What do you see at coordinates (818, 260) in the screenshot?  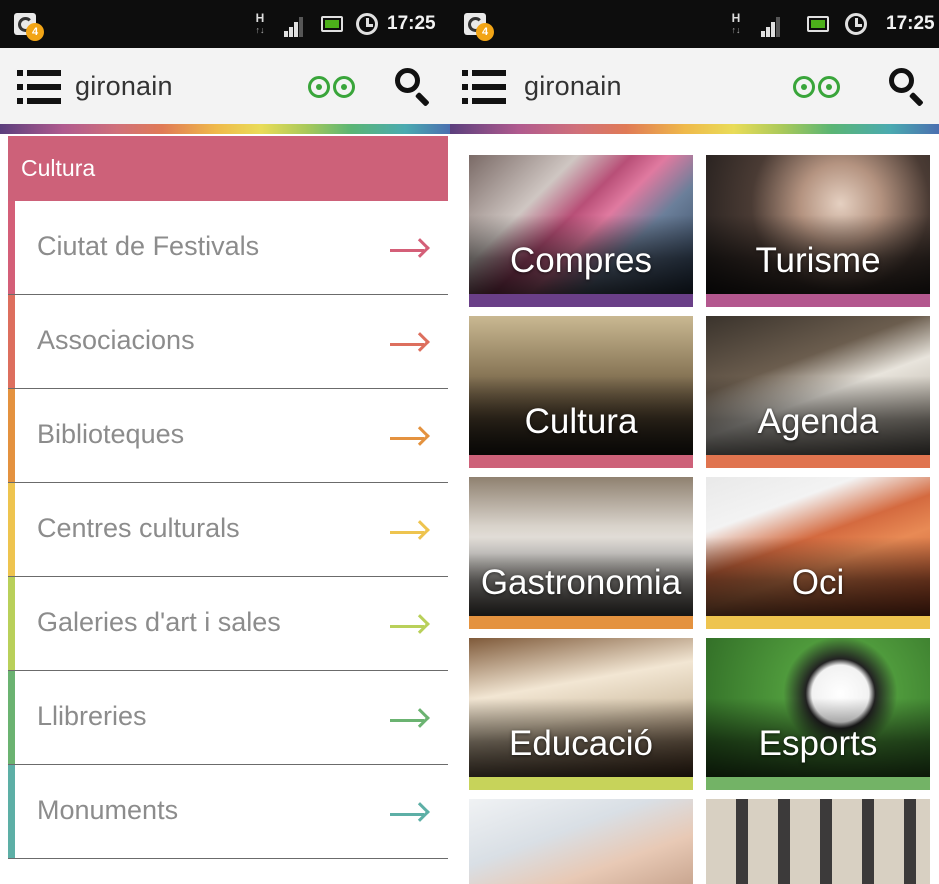 I see `tile-label: Turisme` at bounding box center [818, 260].